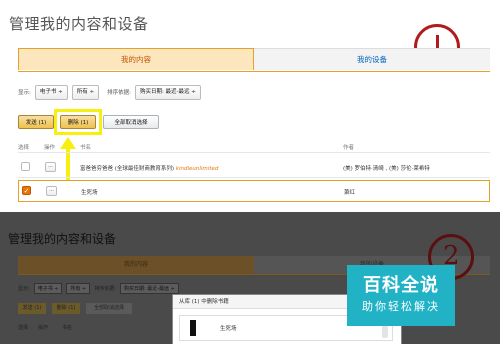 This screenshot has height=344, width=500. Describe the element at coordinates (43, 328) in the screenshot. I see `col-action-dimmed: 操作` at that location.